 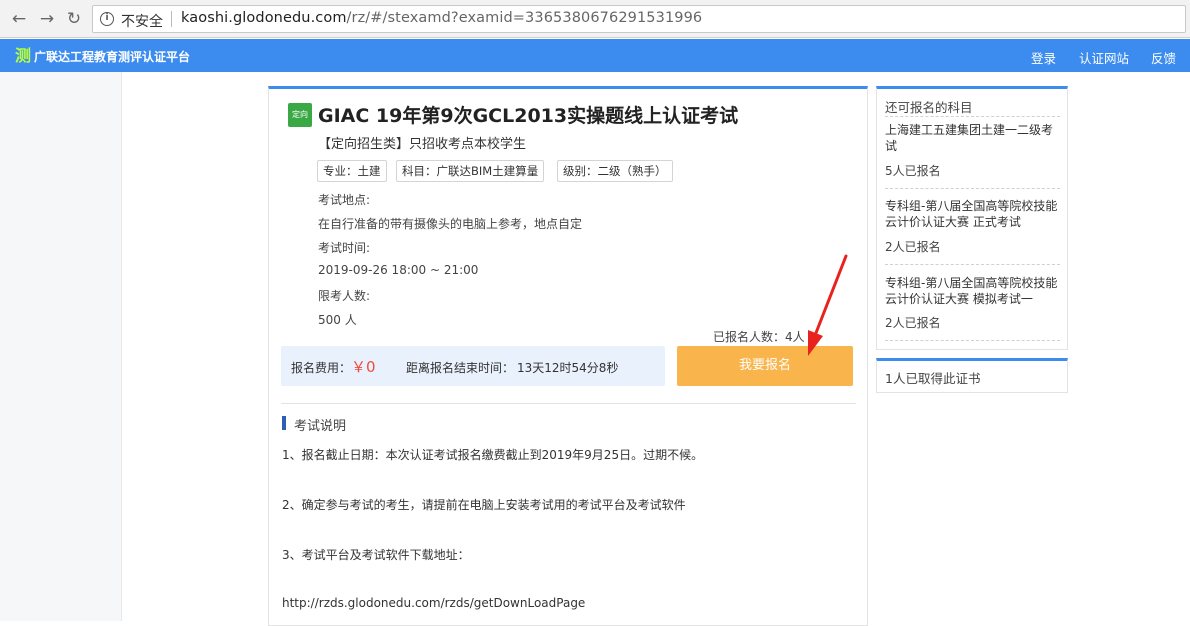 What do you see at coordinates (320, 426) in the screenshot?
I see `description-title: 考试说明` at bounding box center [320, 426].